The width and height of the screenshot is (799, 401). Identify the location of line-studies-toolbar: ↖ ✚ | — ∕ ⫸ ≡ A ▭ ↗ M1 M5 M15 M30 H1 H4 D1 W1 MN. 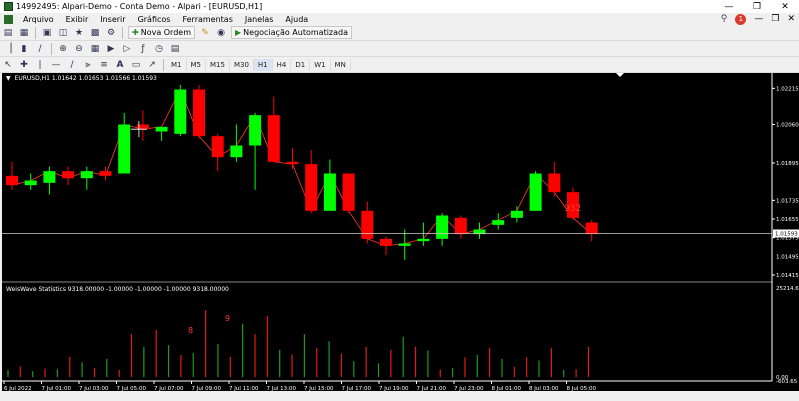
(399, 65).